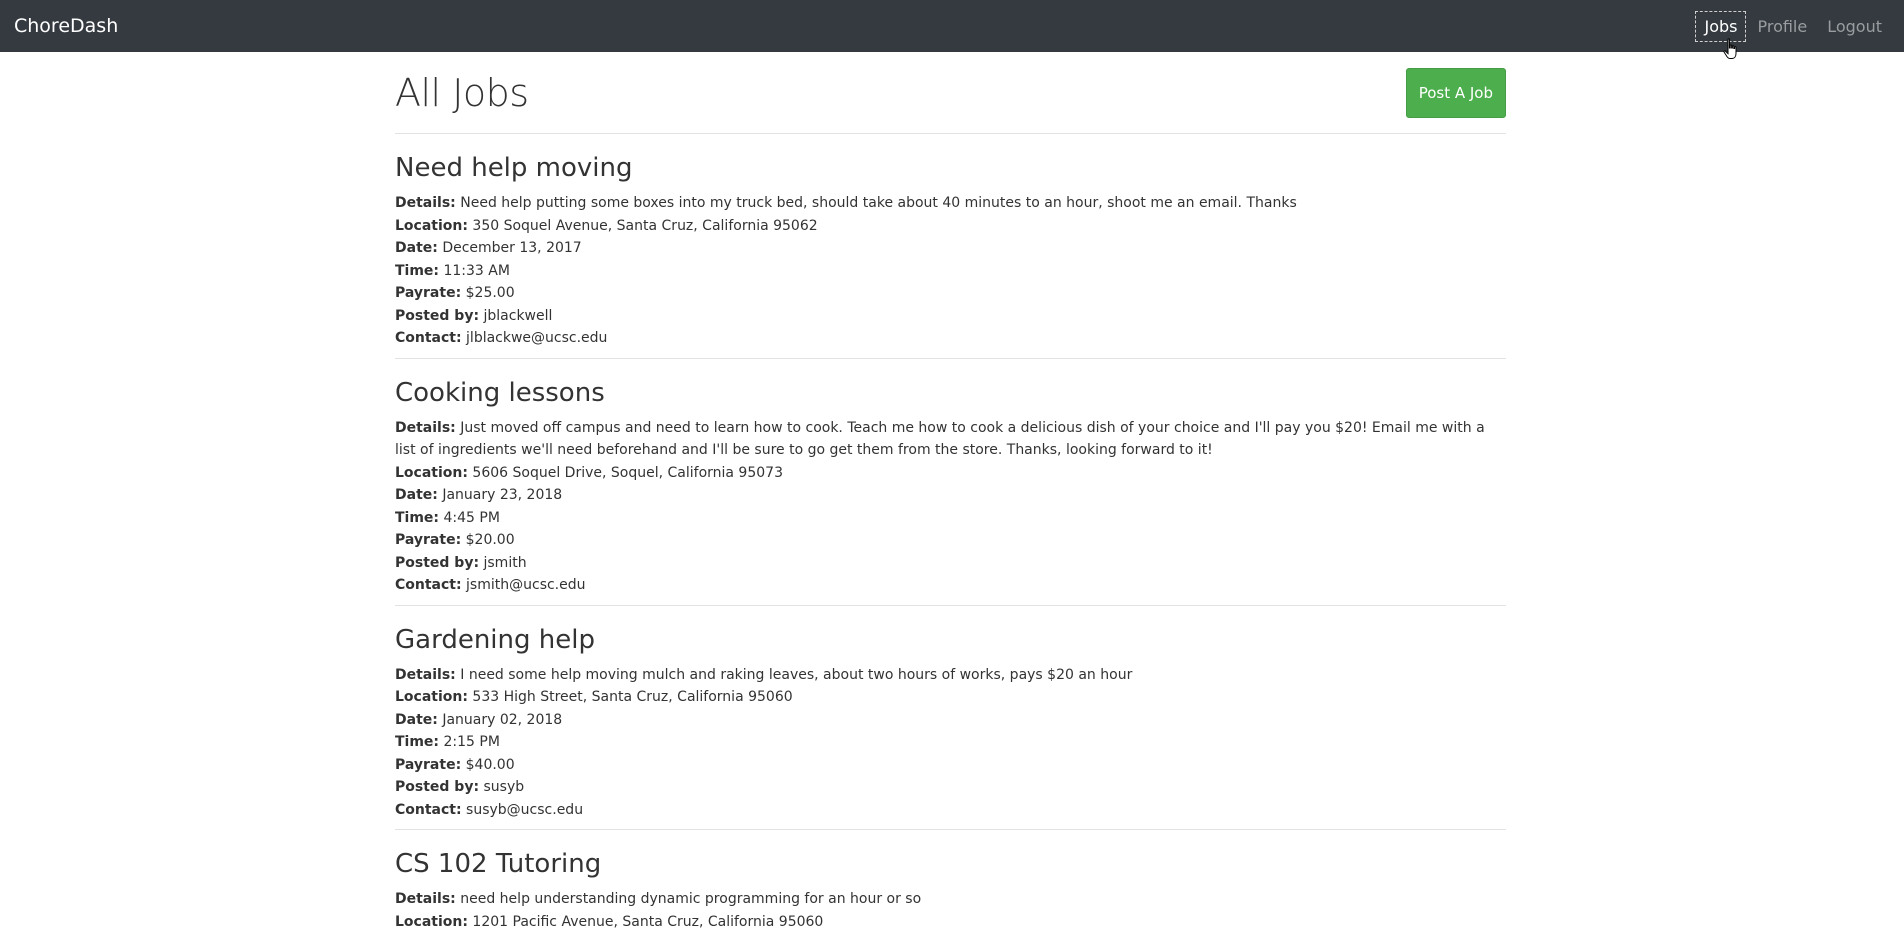  Describe the element at coordinates (950, 271) in the screenshot. I see `job-time: Time: 11:33 AM` at that location.